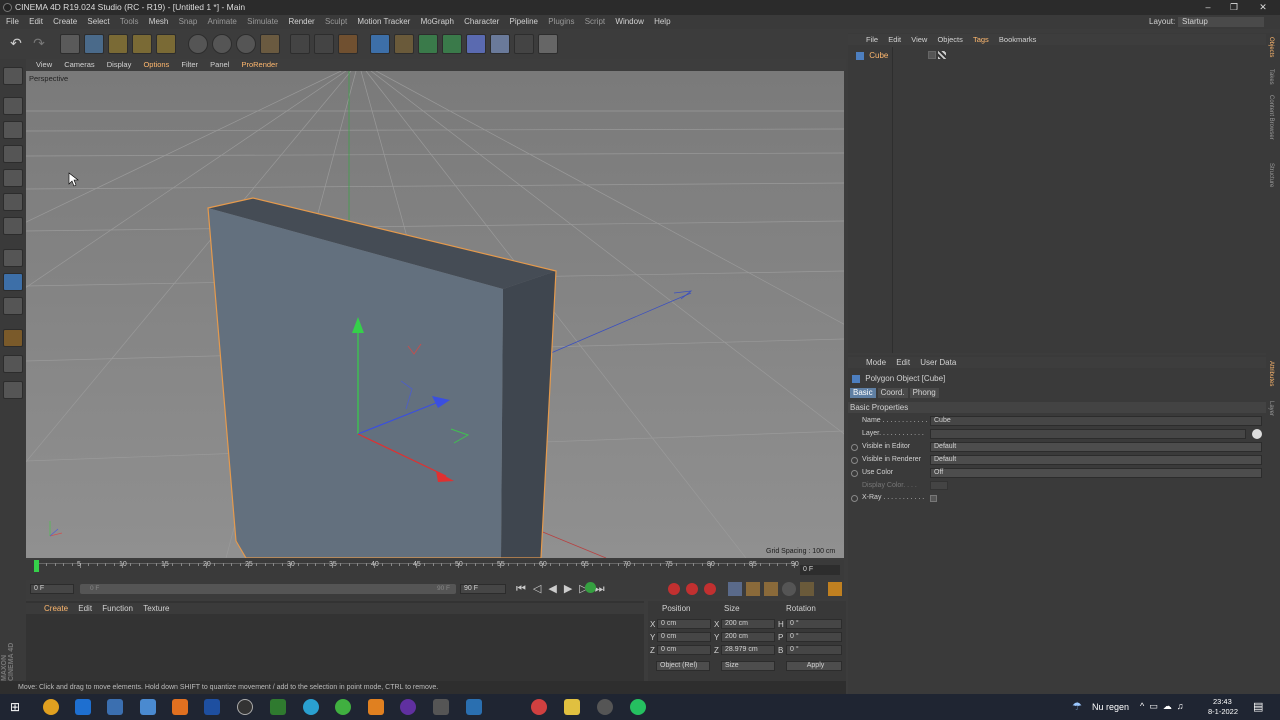 The height and width of the screenshot is (720, 1280). I want to click on transport-controls: ⏮◁◀▶▷⏭, so click(564, 589).